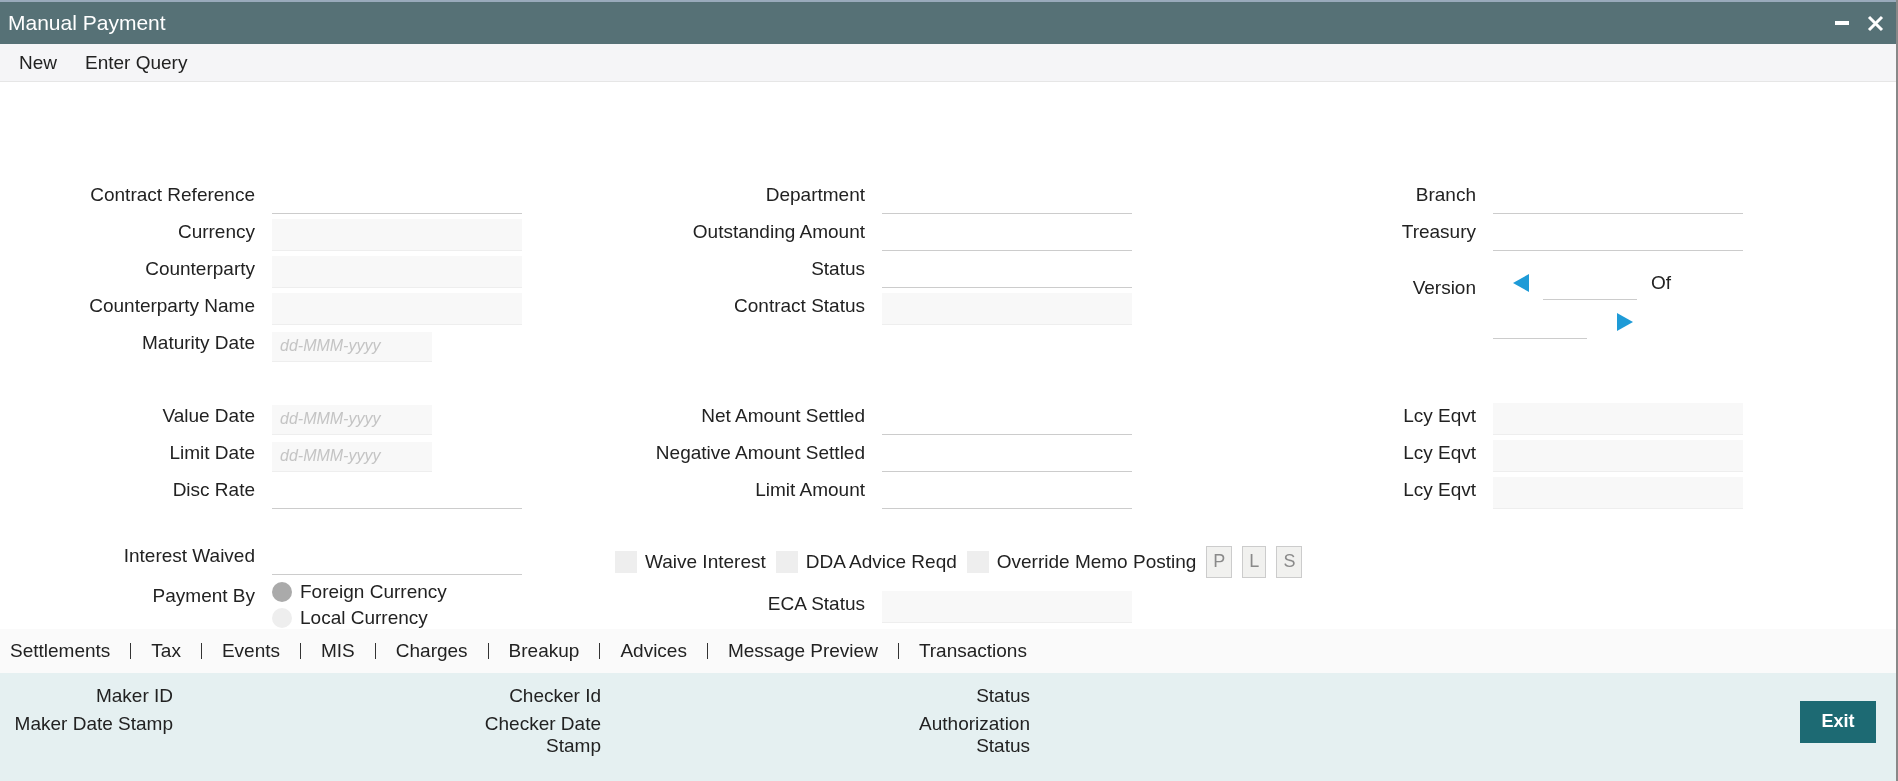  What do you see at coordinates (431, 650) in the screenshot?
I see `tab-link: Charges` at bounding box center [431, 650].